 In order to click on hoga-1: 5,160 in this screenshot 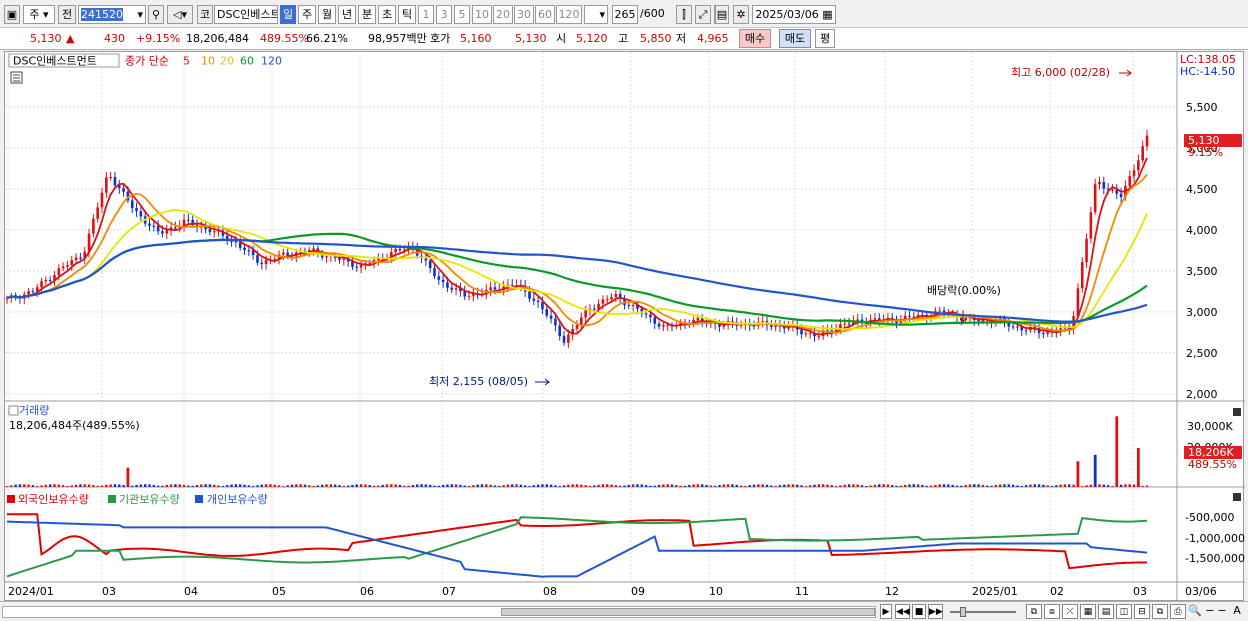, I will do `click(476, 38)`.